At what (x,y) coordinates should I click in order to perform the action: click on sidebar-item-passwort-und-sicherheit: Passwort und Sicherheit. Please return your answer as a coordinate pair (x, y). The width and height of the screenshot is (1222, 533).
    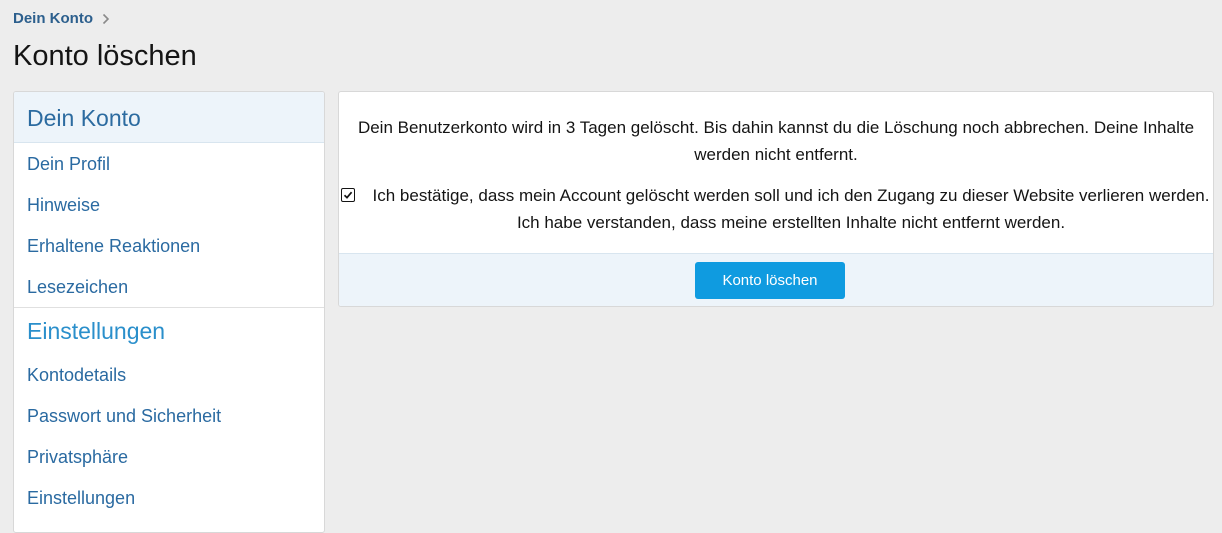
    Looking at the image, I should click on (169, 415).